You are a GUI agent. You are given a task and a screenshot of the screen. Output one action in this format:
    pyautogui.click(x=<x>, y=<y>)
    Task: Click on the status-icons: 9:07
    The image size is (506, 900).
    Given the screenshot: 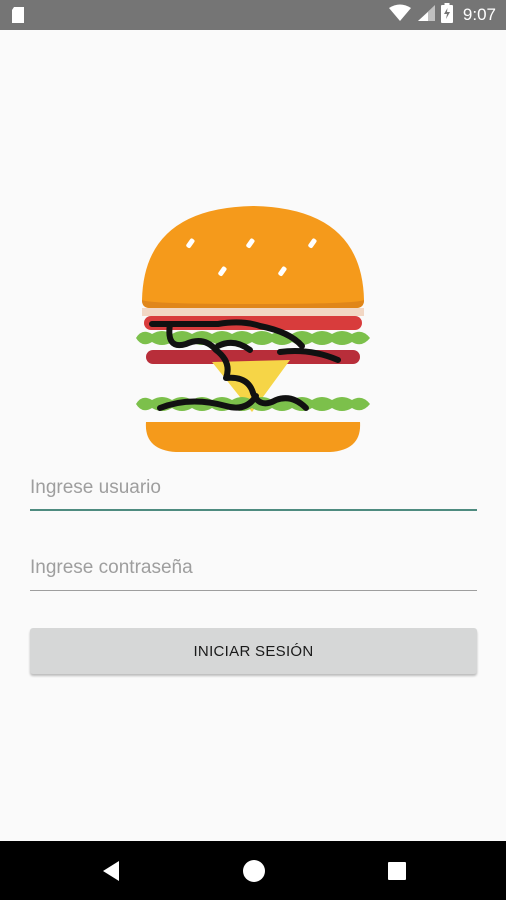 What is the action you would take?
    pyautogui.click(x=442, y=15)
    